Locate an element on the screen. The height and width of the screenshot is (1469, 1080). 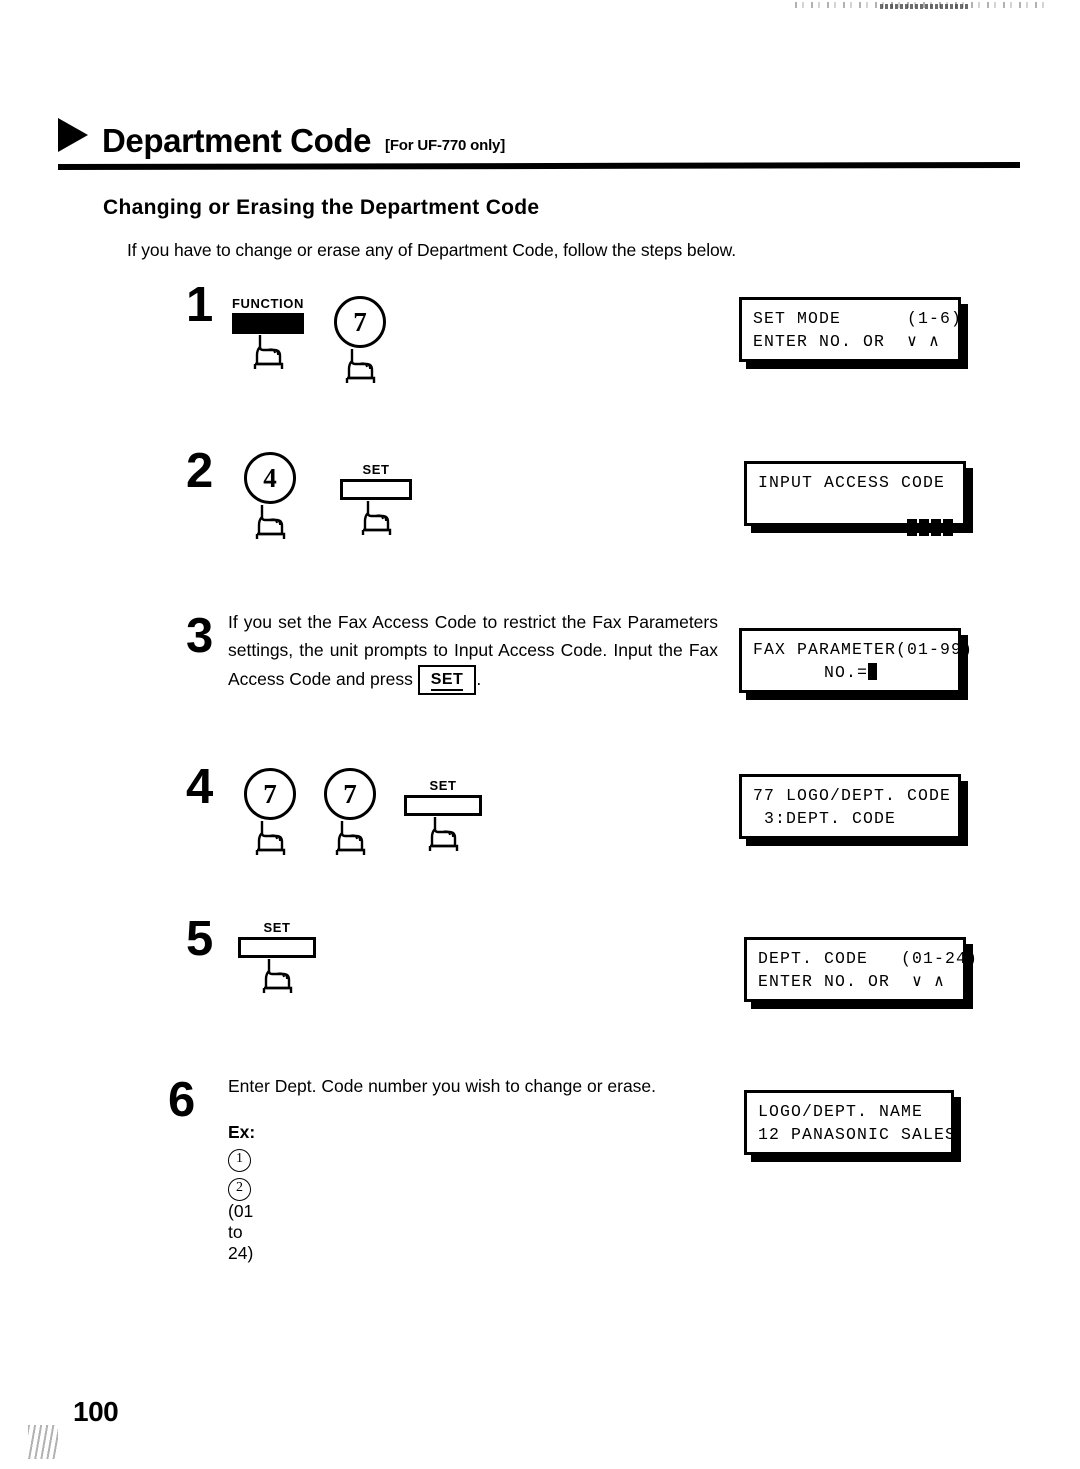
step-1-keys: FUNCTION 7 is located at coordinates (309, 341).